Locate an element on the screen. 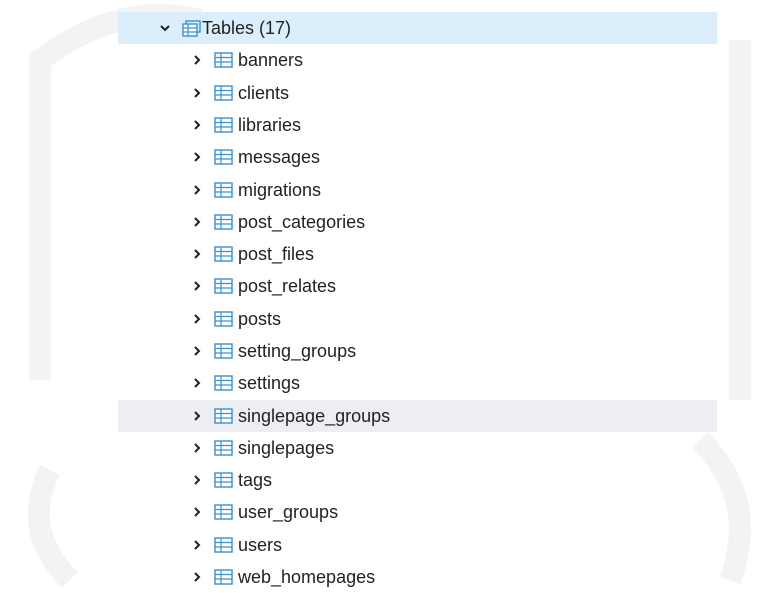 Image resolution: width=780 pixels, height=593 pixels. tree-node-label: banners is located at coordinates (271, 60).